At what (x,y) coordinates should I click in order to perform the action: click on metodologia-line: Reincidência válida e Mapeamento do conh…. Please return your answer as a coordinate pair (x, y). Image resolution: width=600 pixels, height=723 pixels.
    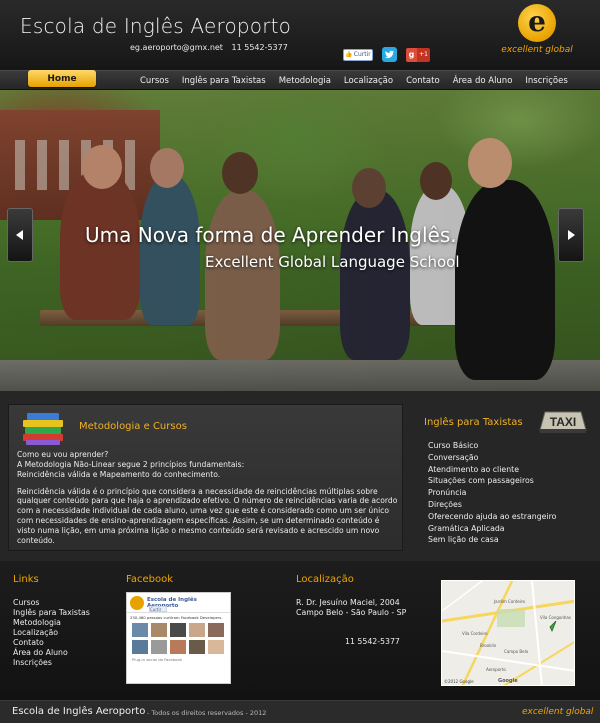
    Looking at the image, I should click on (119, 474).